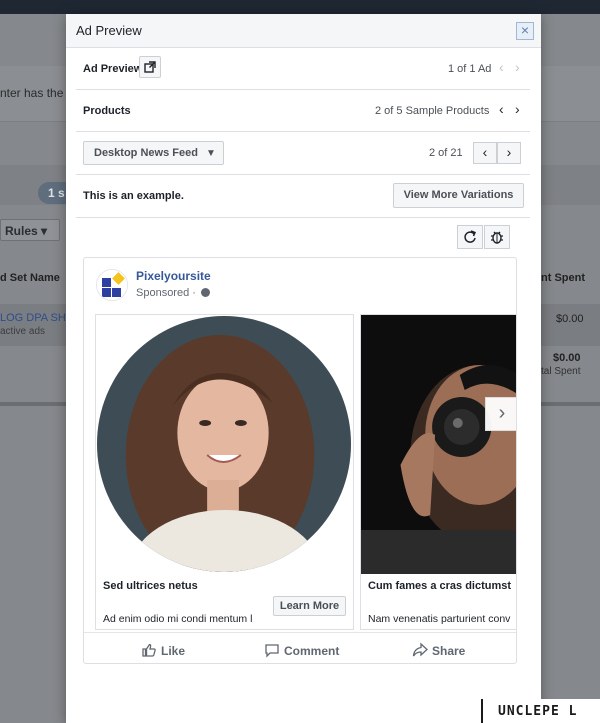  I want to click on learn-more-button: Learn More, so click(309, 606).